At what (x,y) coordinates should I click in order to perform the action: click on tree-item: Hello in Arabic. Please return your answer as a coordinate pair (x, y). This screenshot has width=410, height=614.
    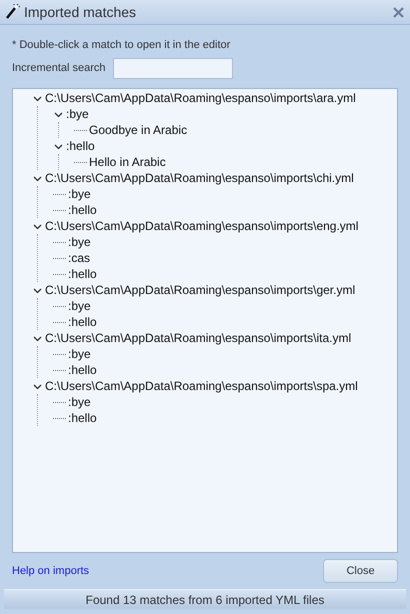
    Looking at the image, I should click on (127, 162).